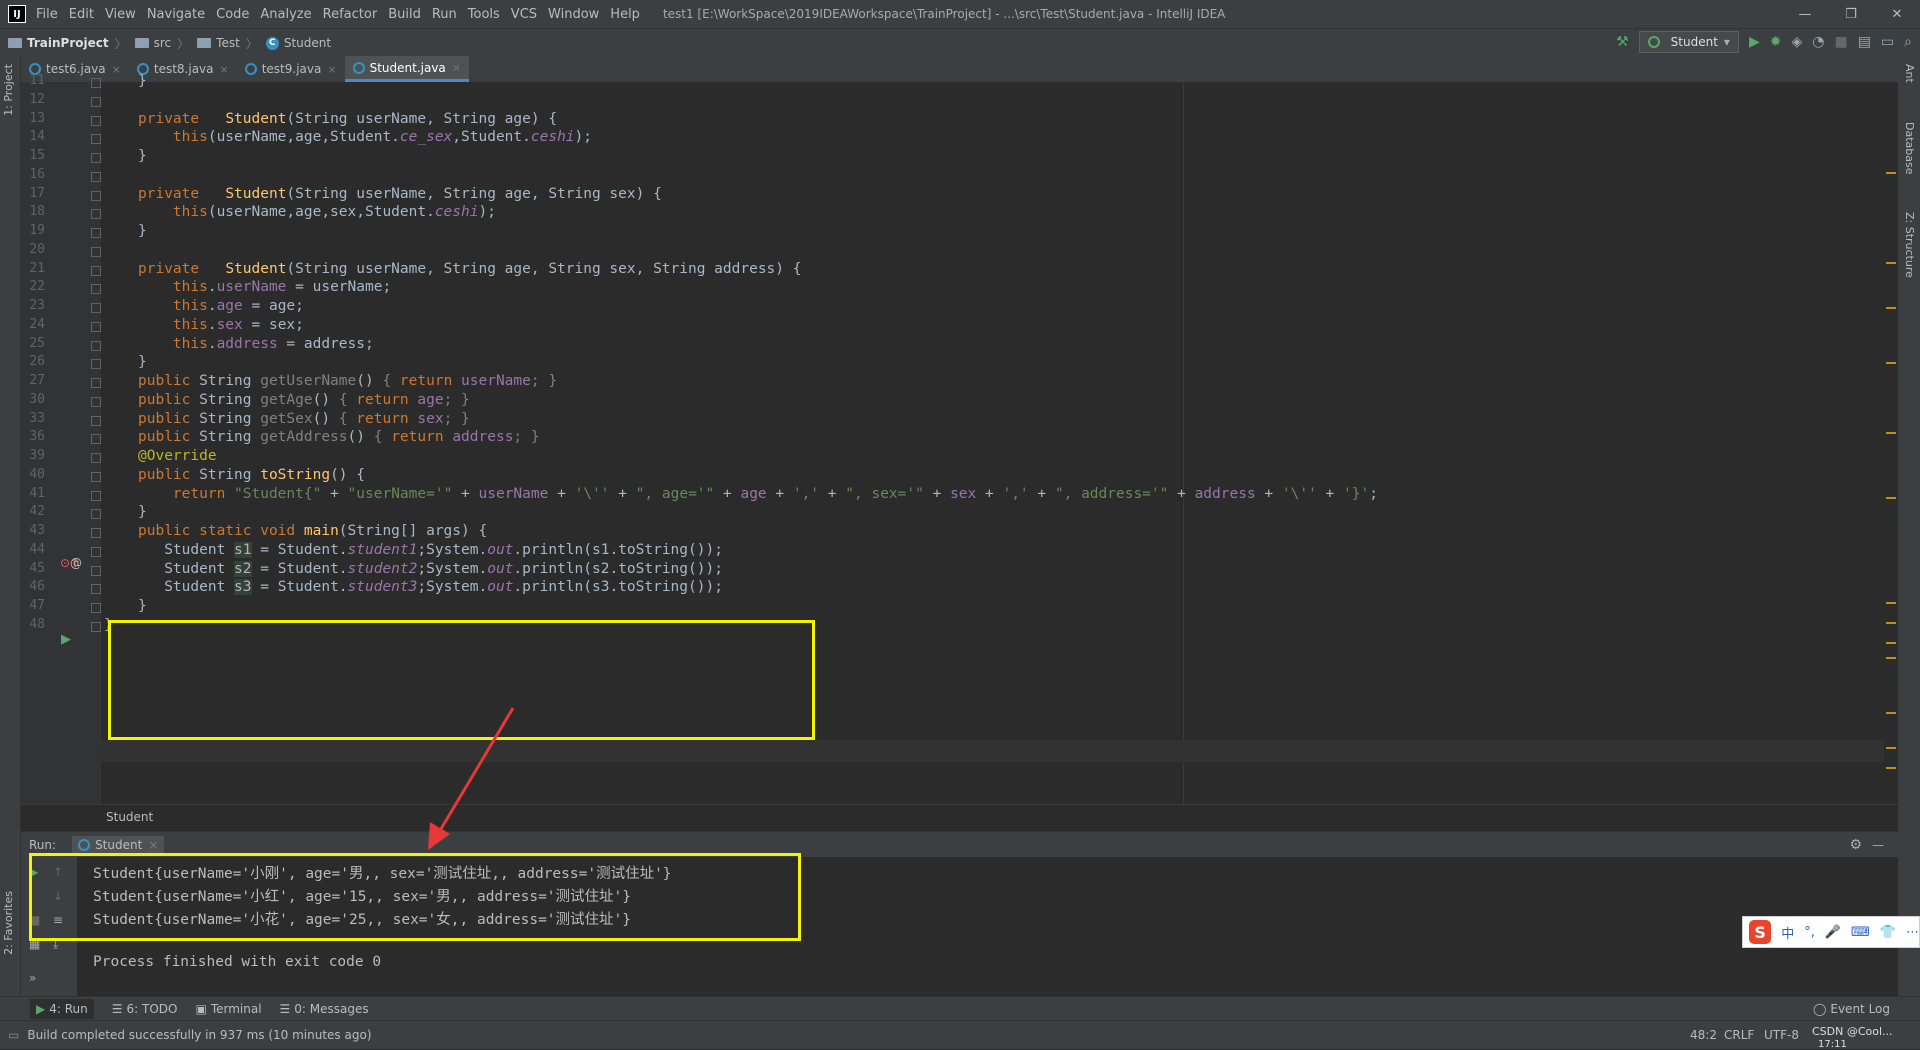 Image resolution: width=1920 pixels, height=1050 pixels. I want to click on breadcrumb-project: TrainProject 〉, so click(67, 43).